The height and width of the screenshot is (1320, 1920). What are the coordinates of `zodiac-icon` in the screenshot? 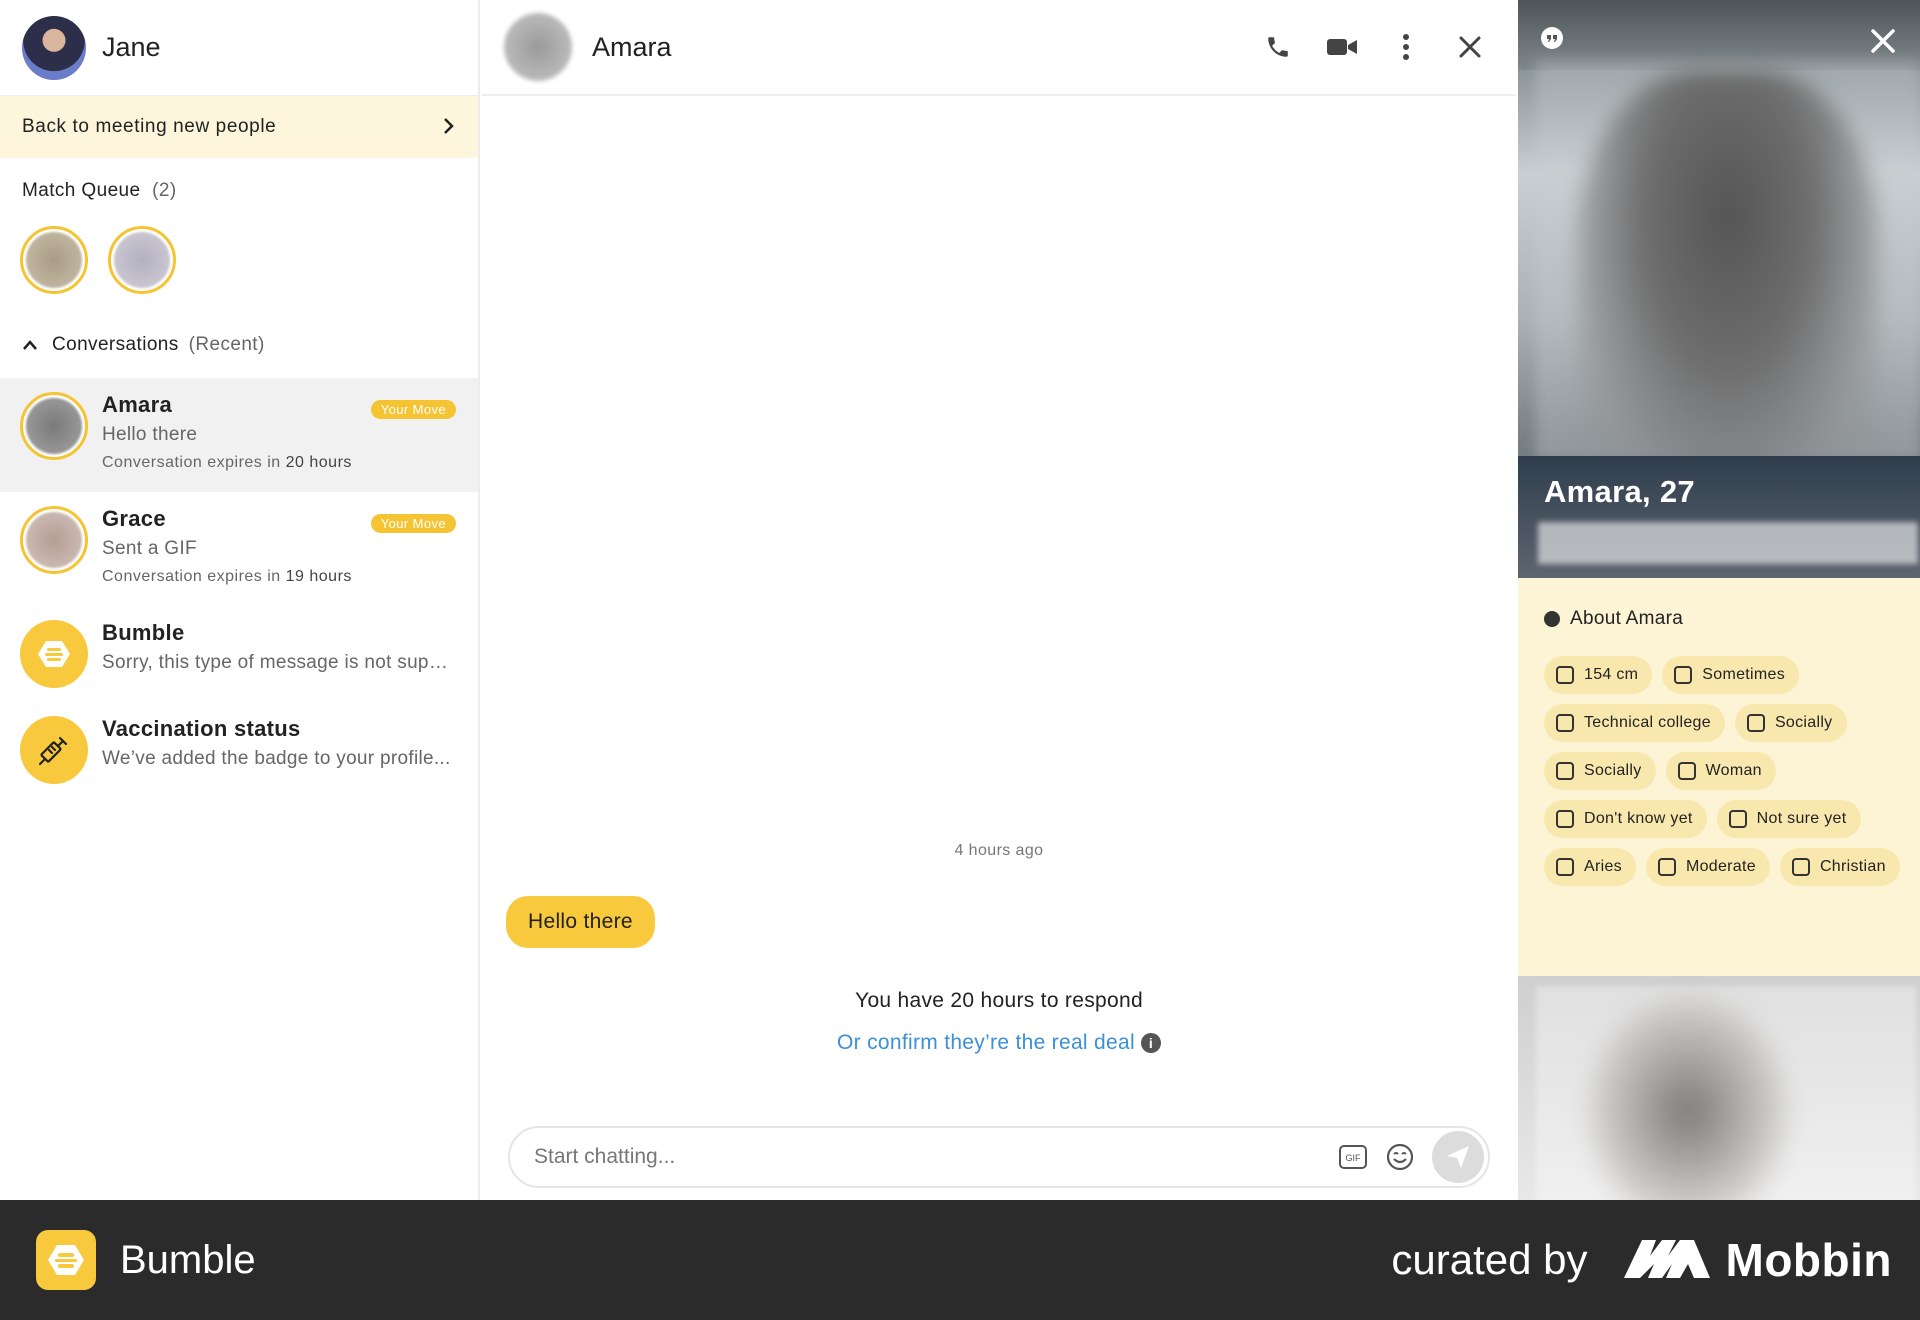 It's located at (1565, 867).